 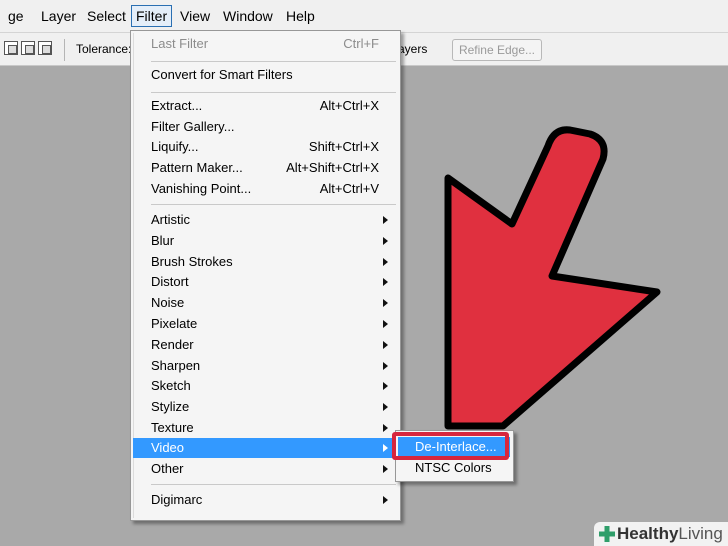 I want to click on menu-item-label: Video, so click(x=168, y=447).